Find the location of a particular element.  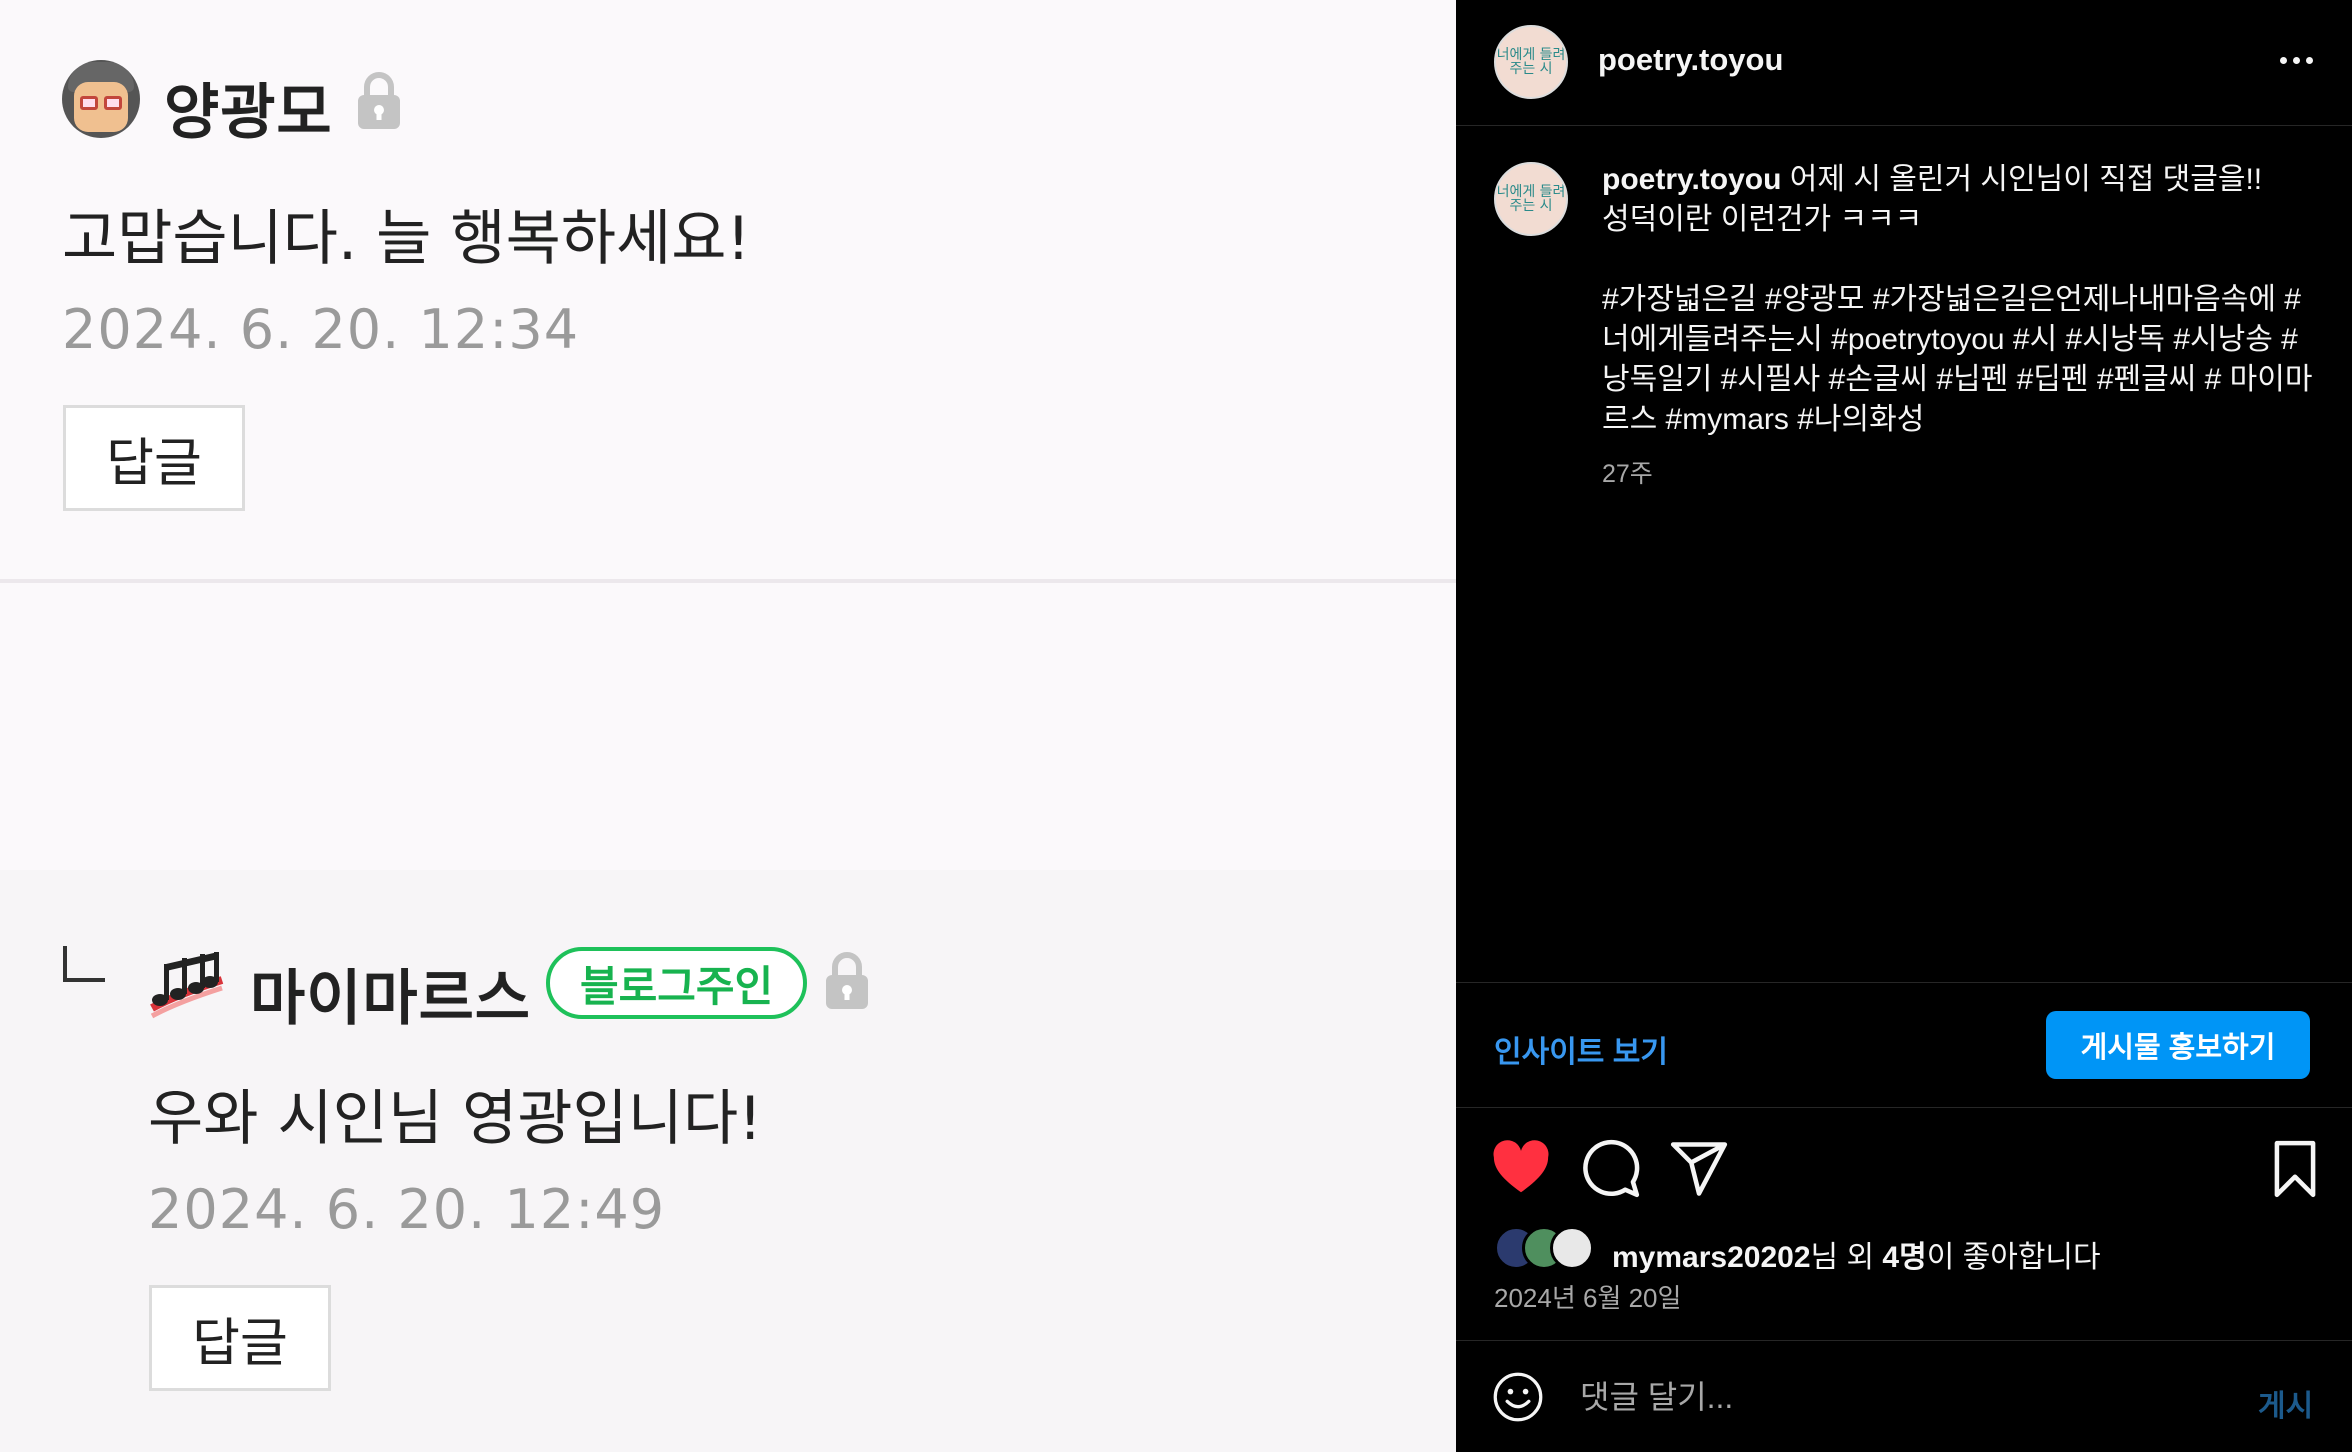

likes-connector: 님 외 is located at coordinates (1846, 1257).